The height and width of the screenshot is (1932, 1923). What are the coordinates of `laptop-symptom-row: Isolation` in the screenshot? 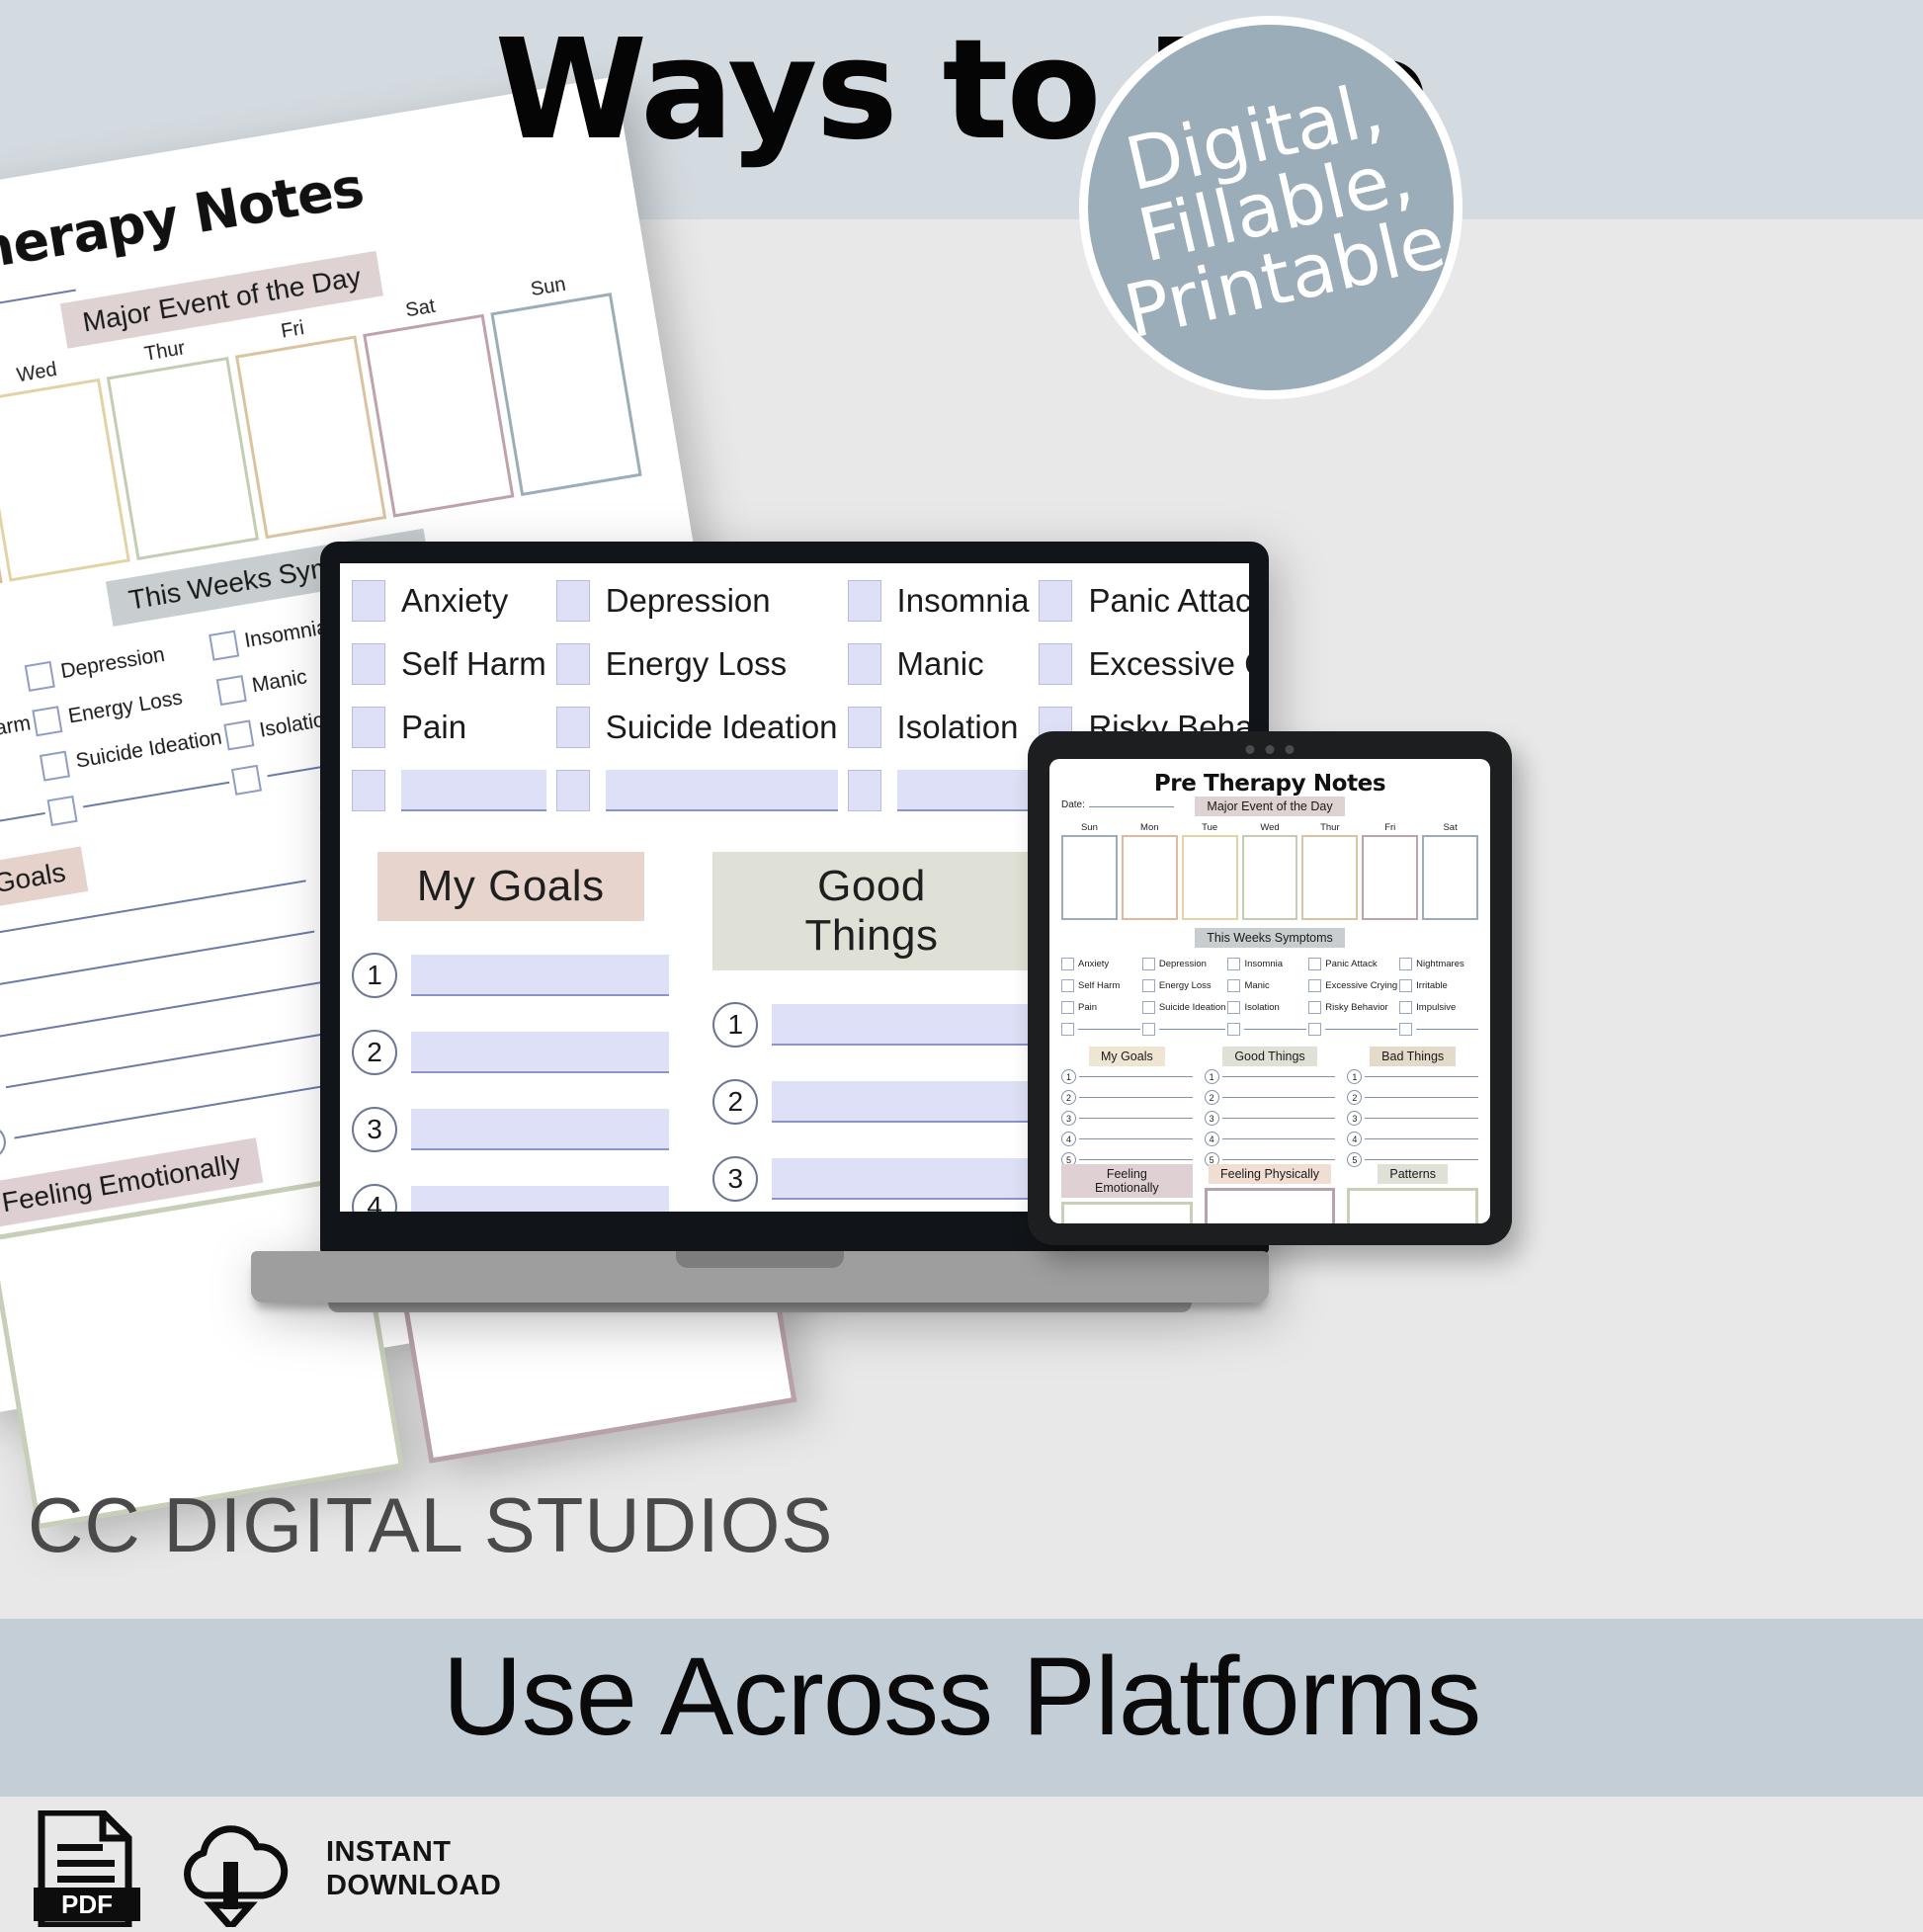 It's located at (938, 727).